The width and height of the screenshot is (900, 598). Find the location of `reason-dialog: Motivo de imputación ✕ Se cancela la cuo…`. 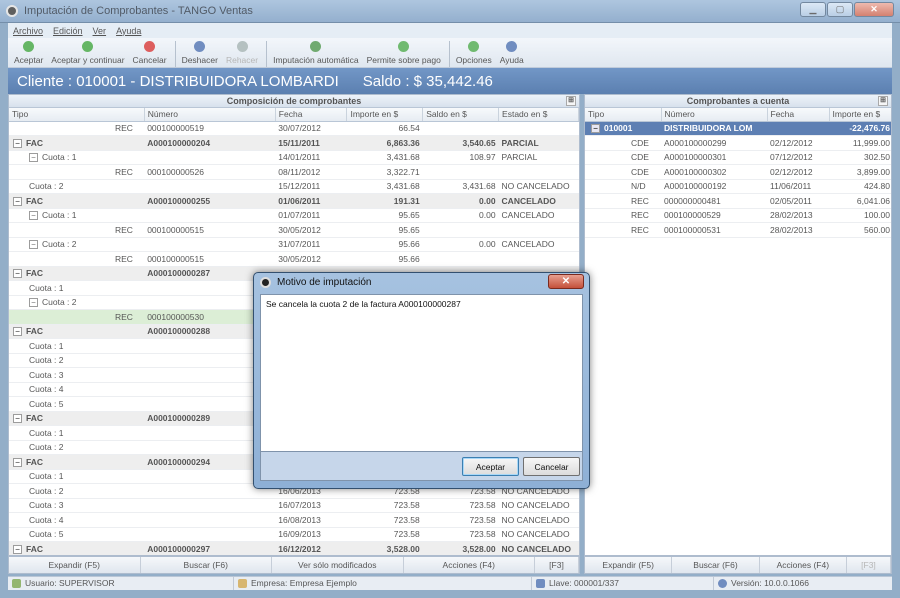

reason-dialog: Motivo de imputación ✕ Se cancela la cuo… is located at coordinates (421, 380).